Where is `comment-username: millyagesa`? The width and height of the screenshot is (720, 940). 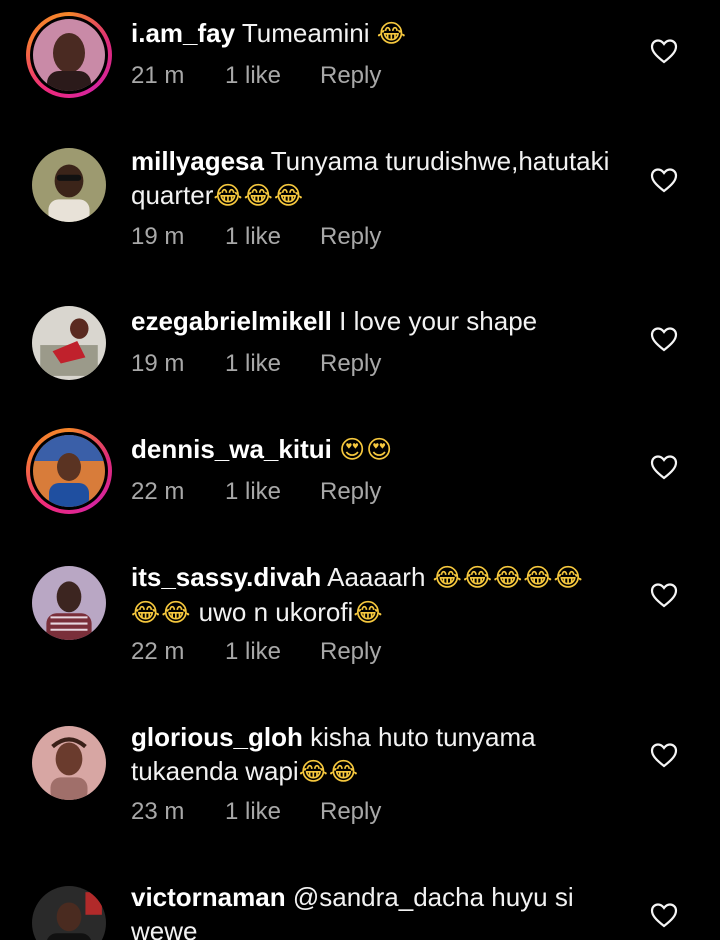
comment-username: millyagesa is located at coordinates (197, 161).